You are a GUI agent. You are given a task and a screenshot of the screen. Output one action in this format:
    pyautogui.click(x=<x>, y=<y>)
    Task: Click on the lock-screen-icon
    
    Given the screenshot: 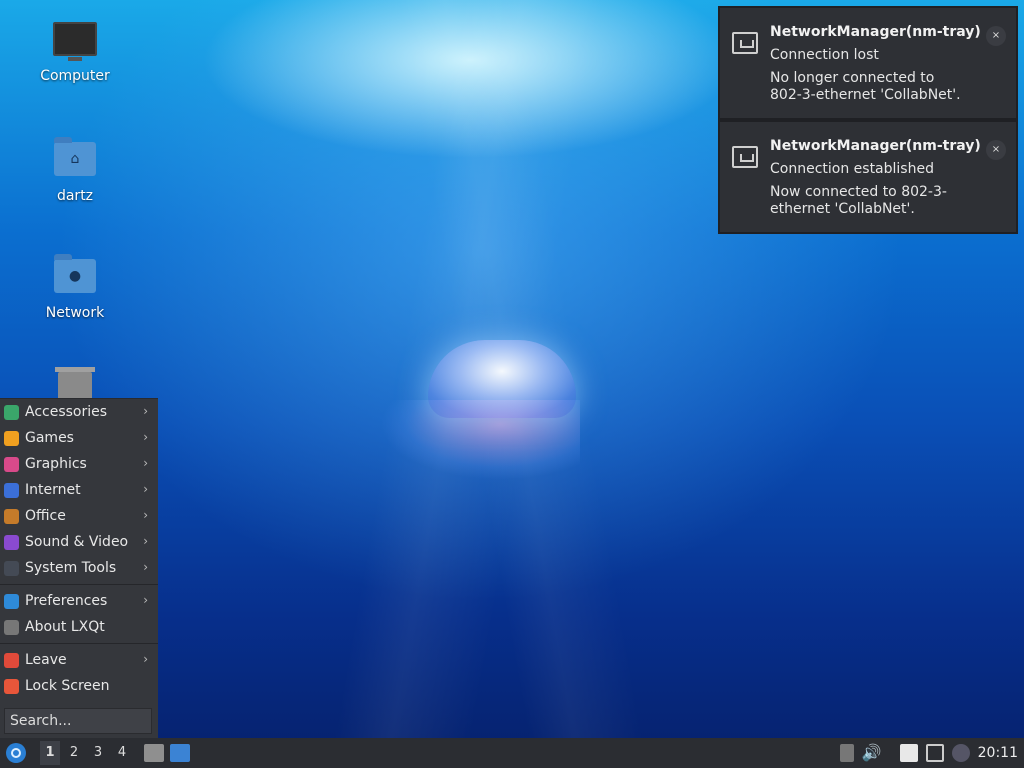 What is the action you would take?
    pyautogui.click(x=11, y=686)
    